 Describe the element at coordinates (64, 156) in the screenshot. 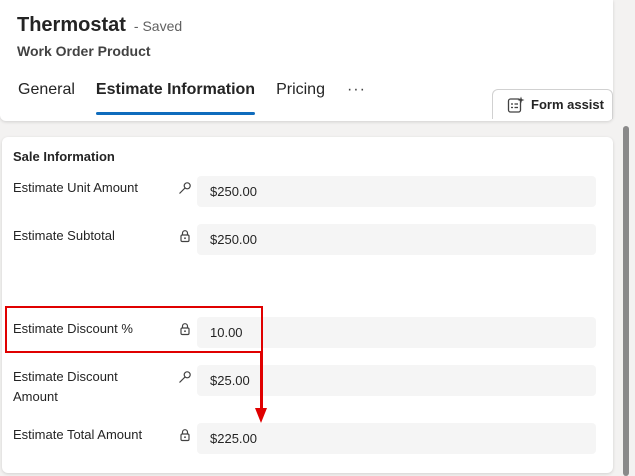

I see `section-title: Sale Information` at that location.